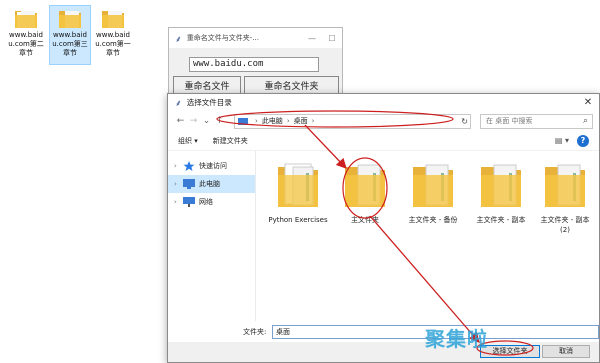 Image resolution: width=600 pixels, height=363 pixels. I want to click on forward-arrow-icon: →, so click(193, 121).